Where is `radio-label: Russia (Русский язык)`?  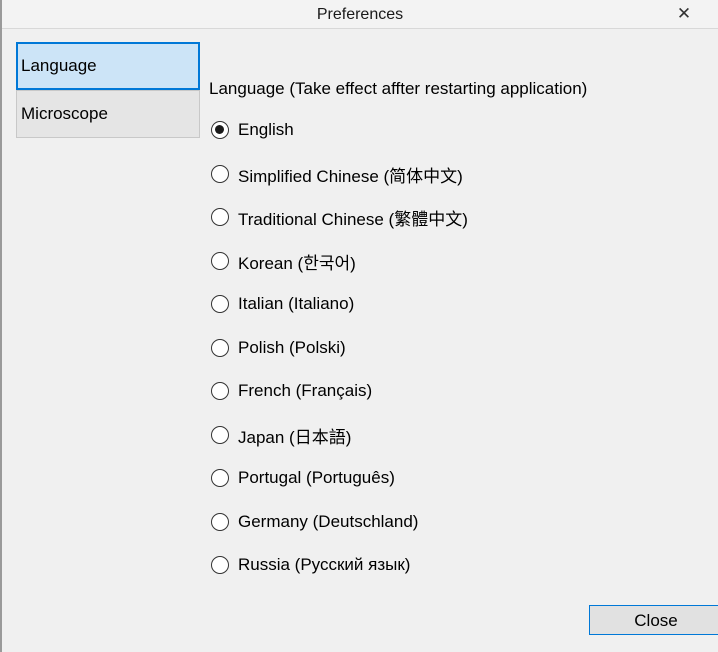
radio-label: Russia (Русский язык) is located at coordinates (324, 564).